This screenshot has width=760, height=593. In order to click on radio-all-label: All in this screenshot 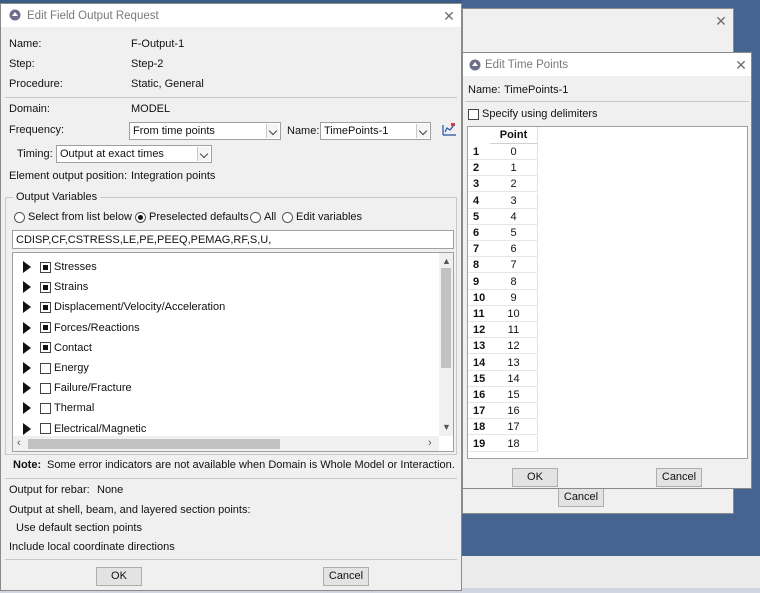, I will do `click(270, 217)`.